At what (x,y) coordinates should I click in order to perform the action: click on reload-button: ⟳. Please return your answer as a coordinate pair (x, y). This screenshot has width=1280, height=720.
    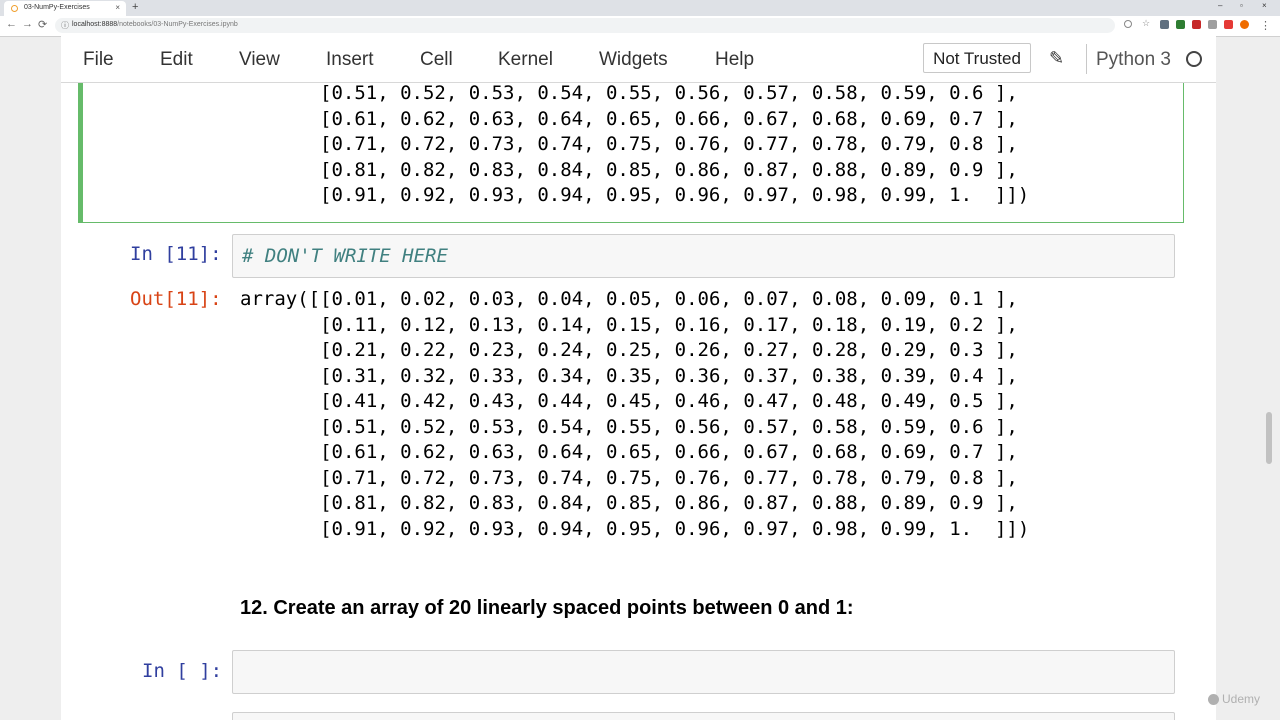
    Looking at the image, I should click on (42, 24).